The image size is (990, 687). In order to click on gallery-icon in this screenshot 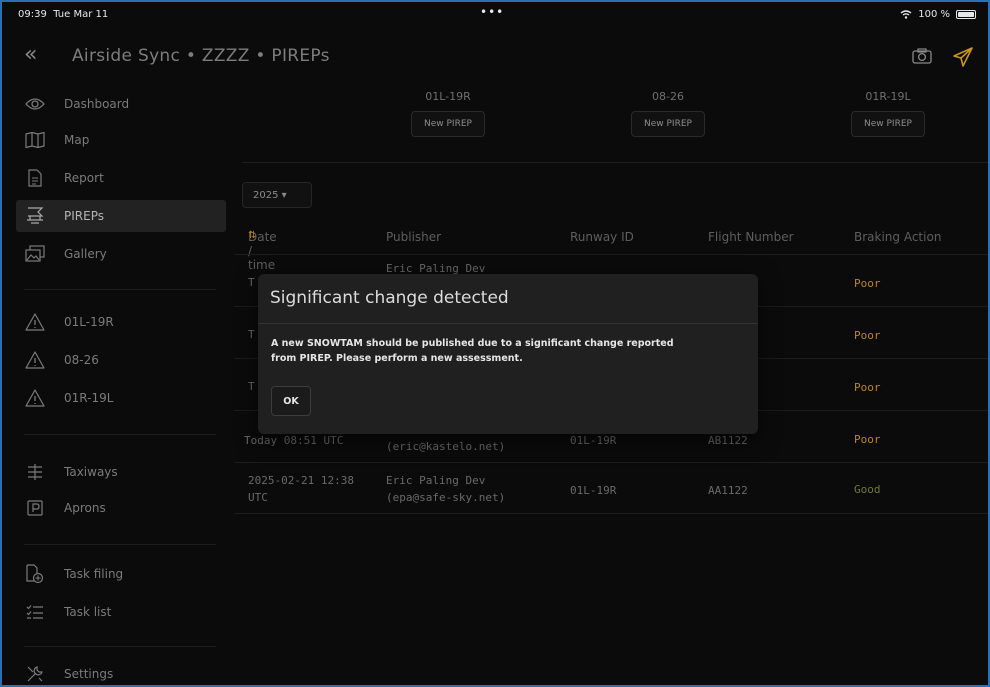, I will do `click(35, 254)`.